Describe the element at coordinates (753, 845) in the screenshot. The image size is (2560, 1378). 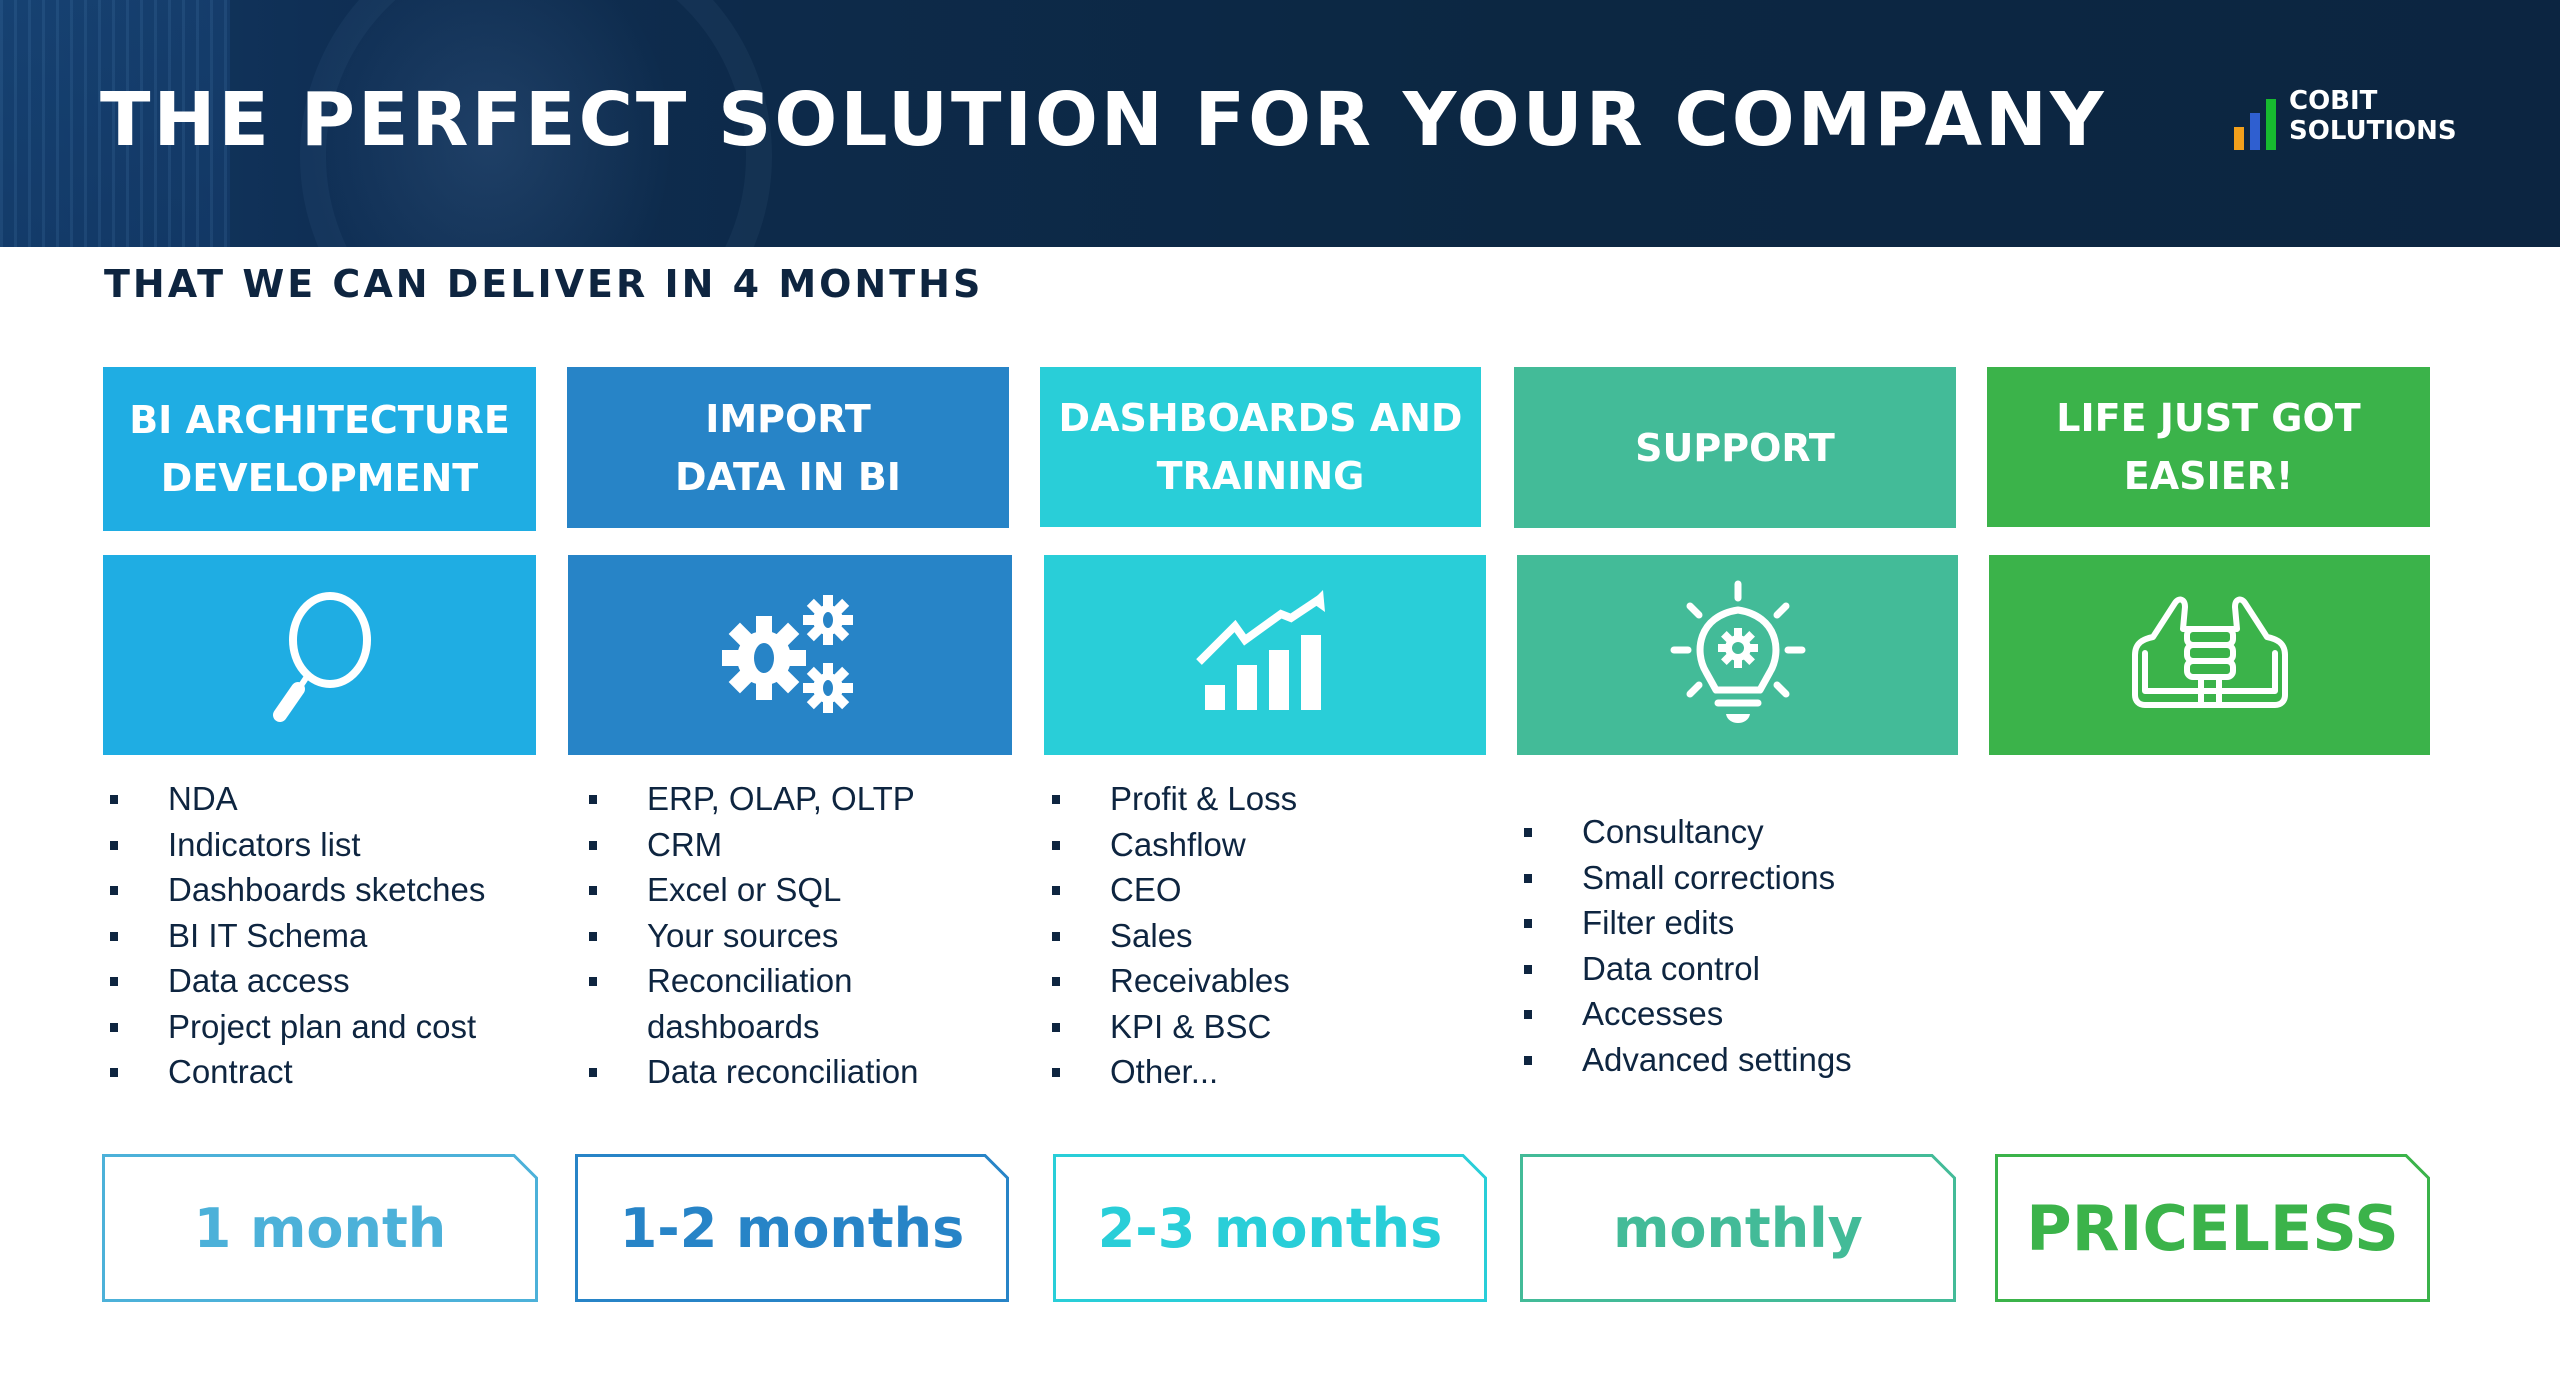
I see `list-item: CRM` at that location.